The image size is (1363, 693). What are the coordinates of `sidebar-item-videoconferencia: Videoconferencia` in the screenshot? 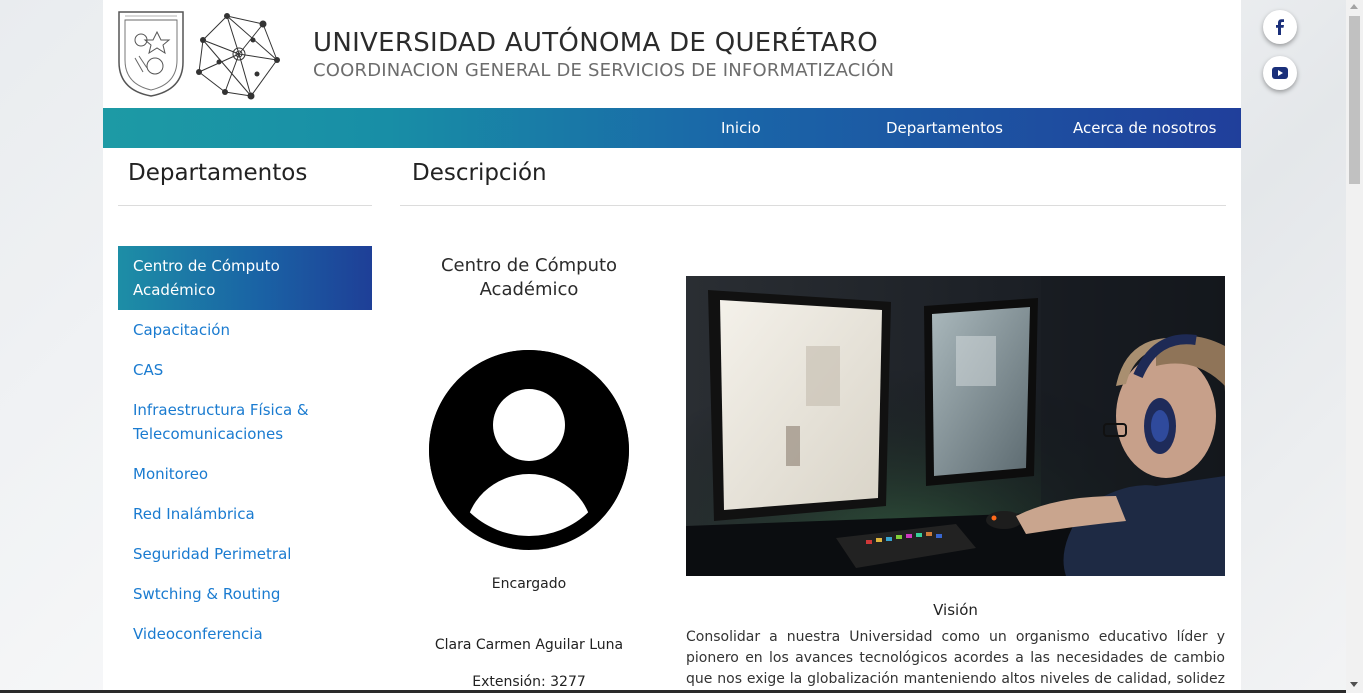 It's located at (245, 634).